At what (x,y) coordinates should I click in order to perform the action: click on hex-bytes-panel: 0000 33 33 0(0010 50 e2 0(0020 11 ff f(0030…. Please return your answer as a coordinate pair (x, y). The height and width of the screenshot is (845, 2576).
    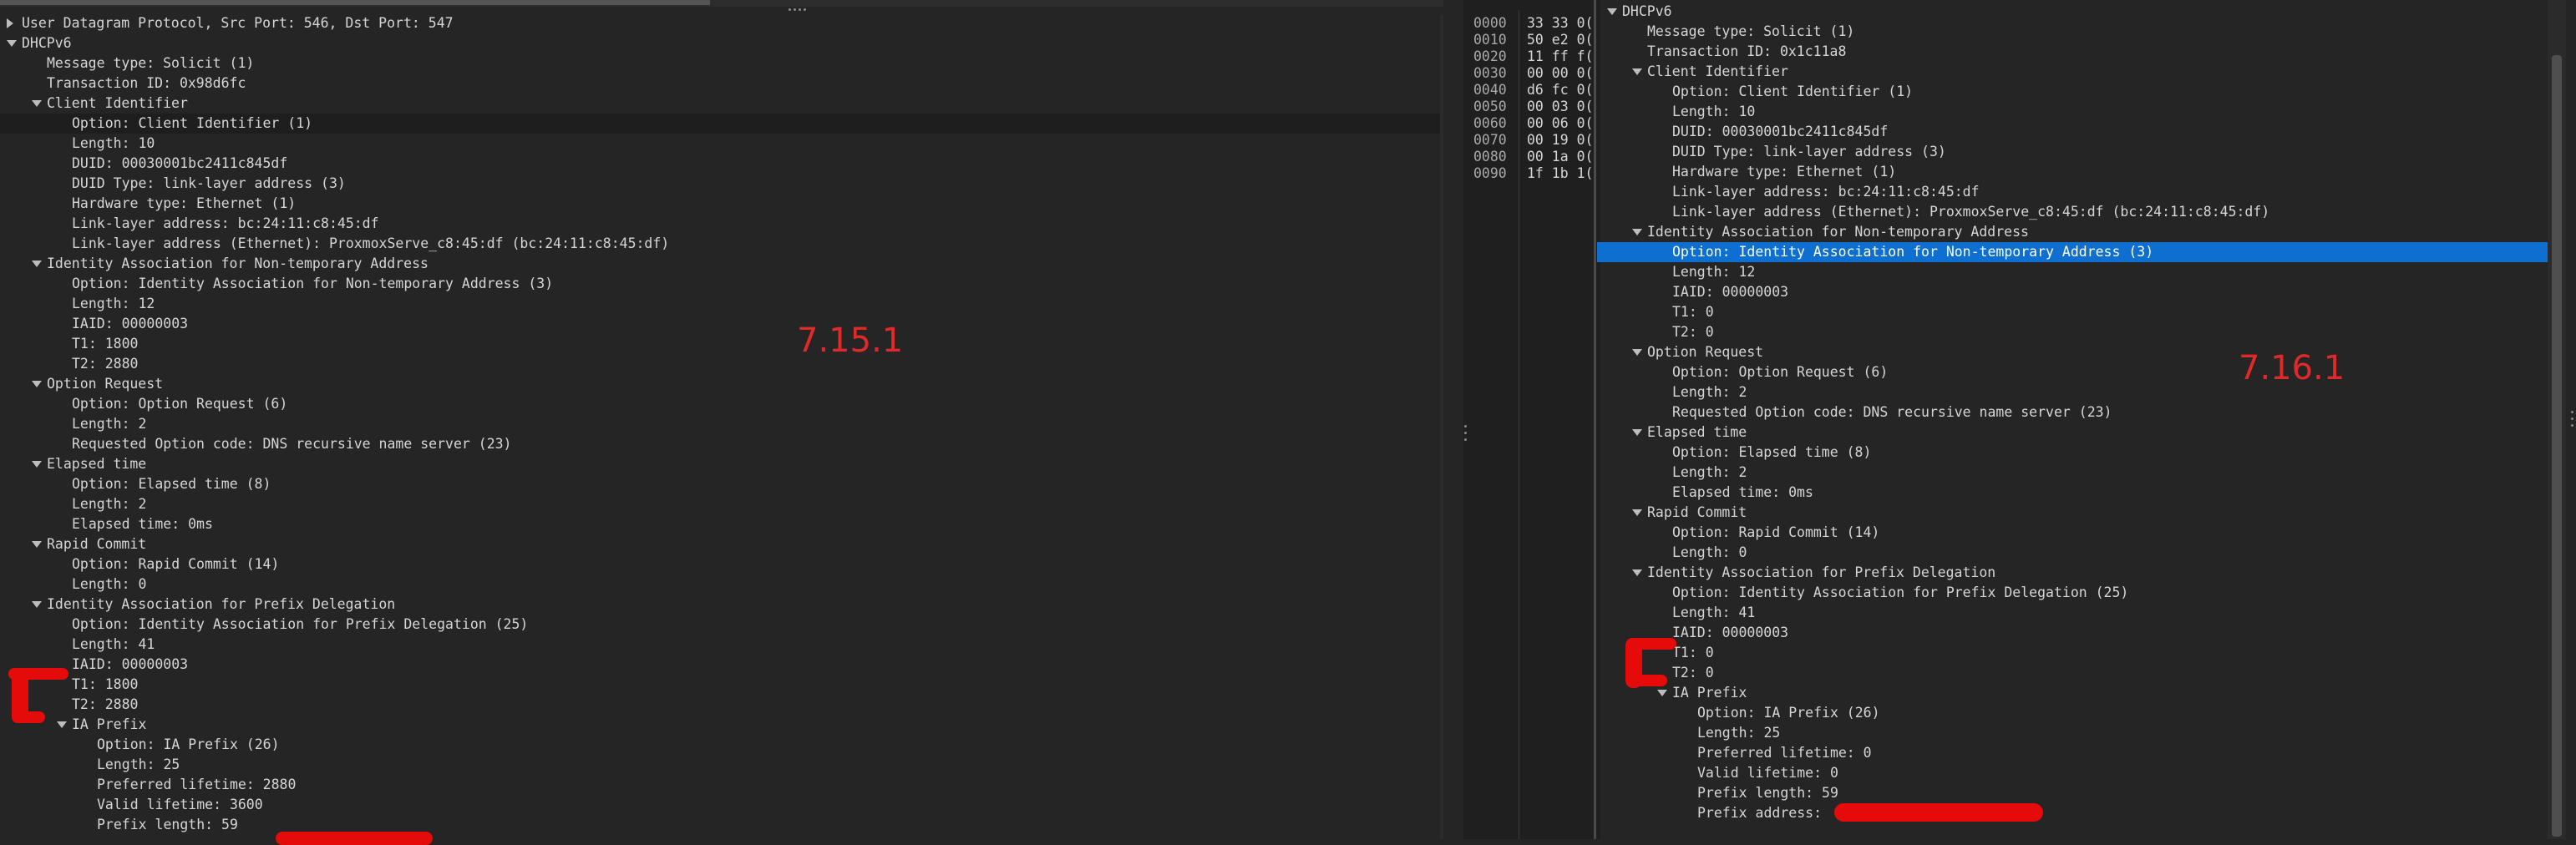
    Looking at the image, I should click on (1531, 419).